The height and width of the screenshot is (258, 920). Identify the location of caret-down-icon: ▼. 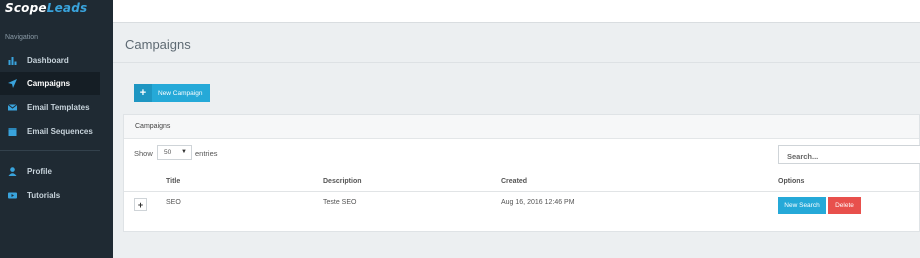
(184, 152).